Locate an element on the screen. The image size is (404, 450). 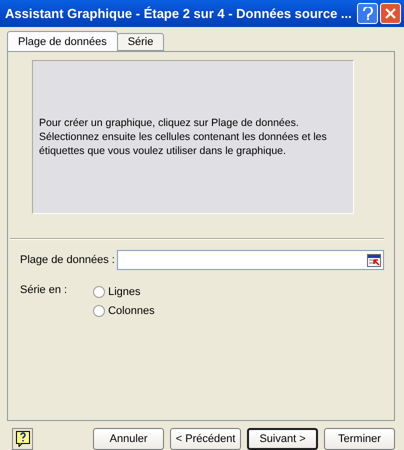
dialog-button: < Précédent is located at coordinates (206, 439).